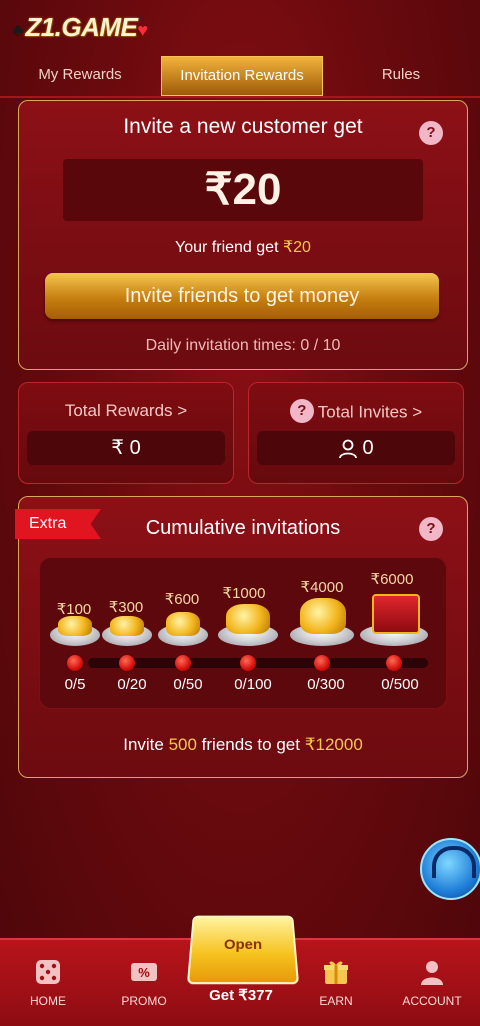 This screenshot has height=1026, width=480. I want to click on treasure-chest-icon, so click(396, 614).